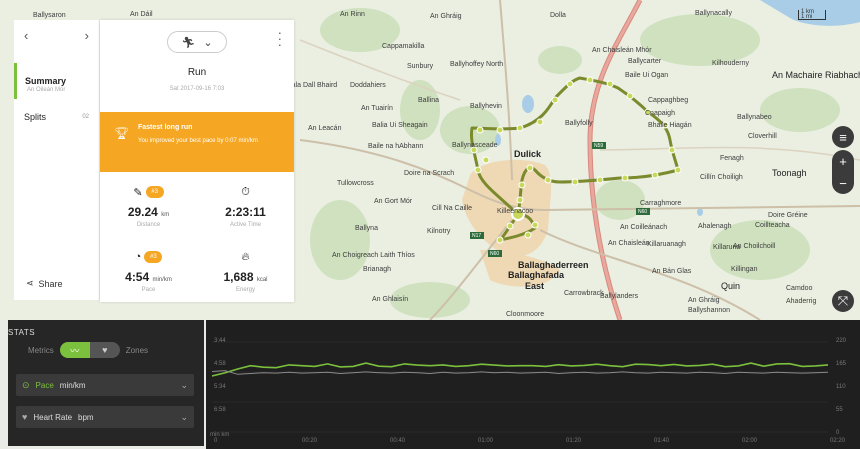  What do you see at coordinates (713, 13) in the screenshot?
I see `place-label: Ballynacally` at bounding box center [713, 13].